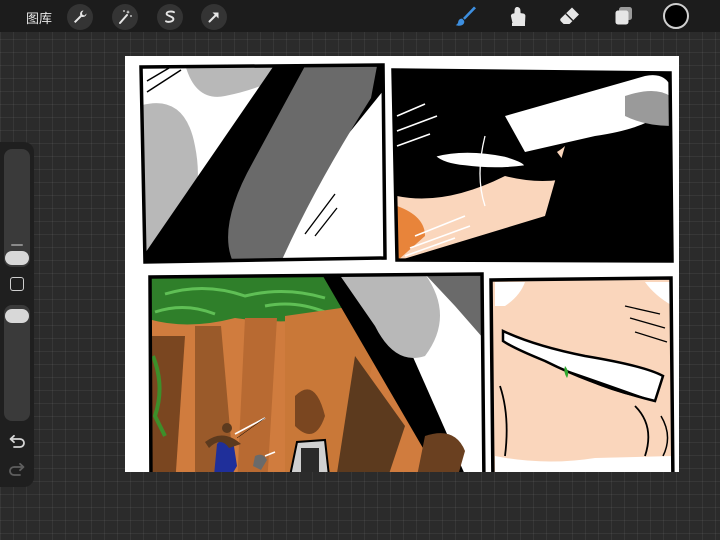 This screenshot has height=540, width=720. I want to click on layers-icon, so click(623, 16).